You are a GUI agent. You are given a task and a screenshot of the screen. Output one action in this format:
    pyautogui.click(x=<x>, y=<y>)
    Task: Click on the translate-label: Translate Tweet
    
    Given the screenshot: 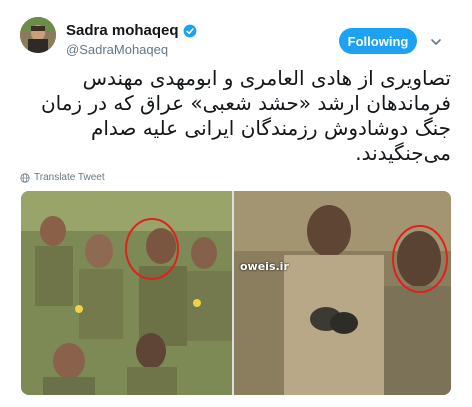 What is the action you would take?
    pyautogui.click(x=69, y=177)
    